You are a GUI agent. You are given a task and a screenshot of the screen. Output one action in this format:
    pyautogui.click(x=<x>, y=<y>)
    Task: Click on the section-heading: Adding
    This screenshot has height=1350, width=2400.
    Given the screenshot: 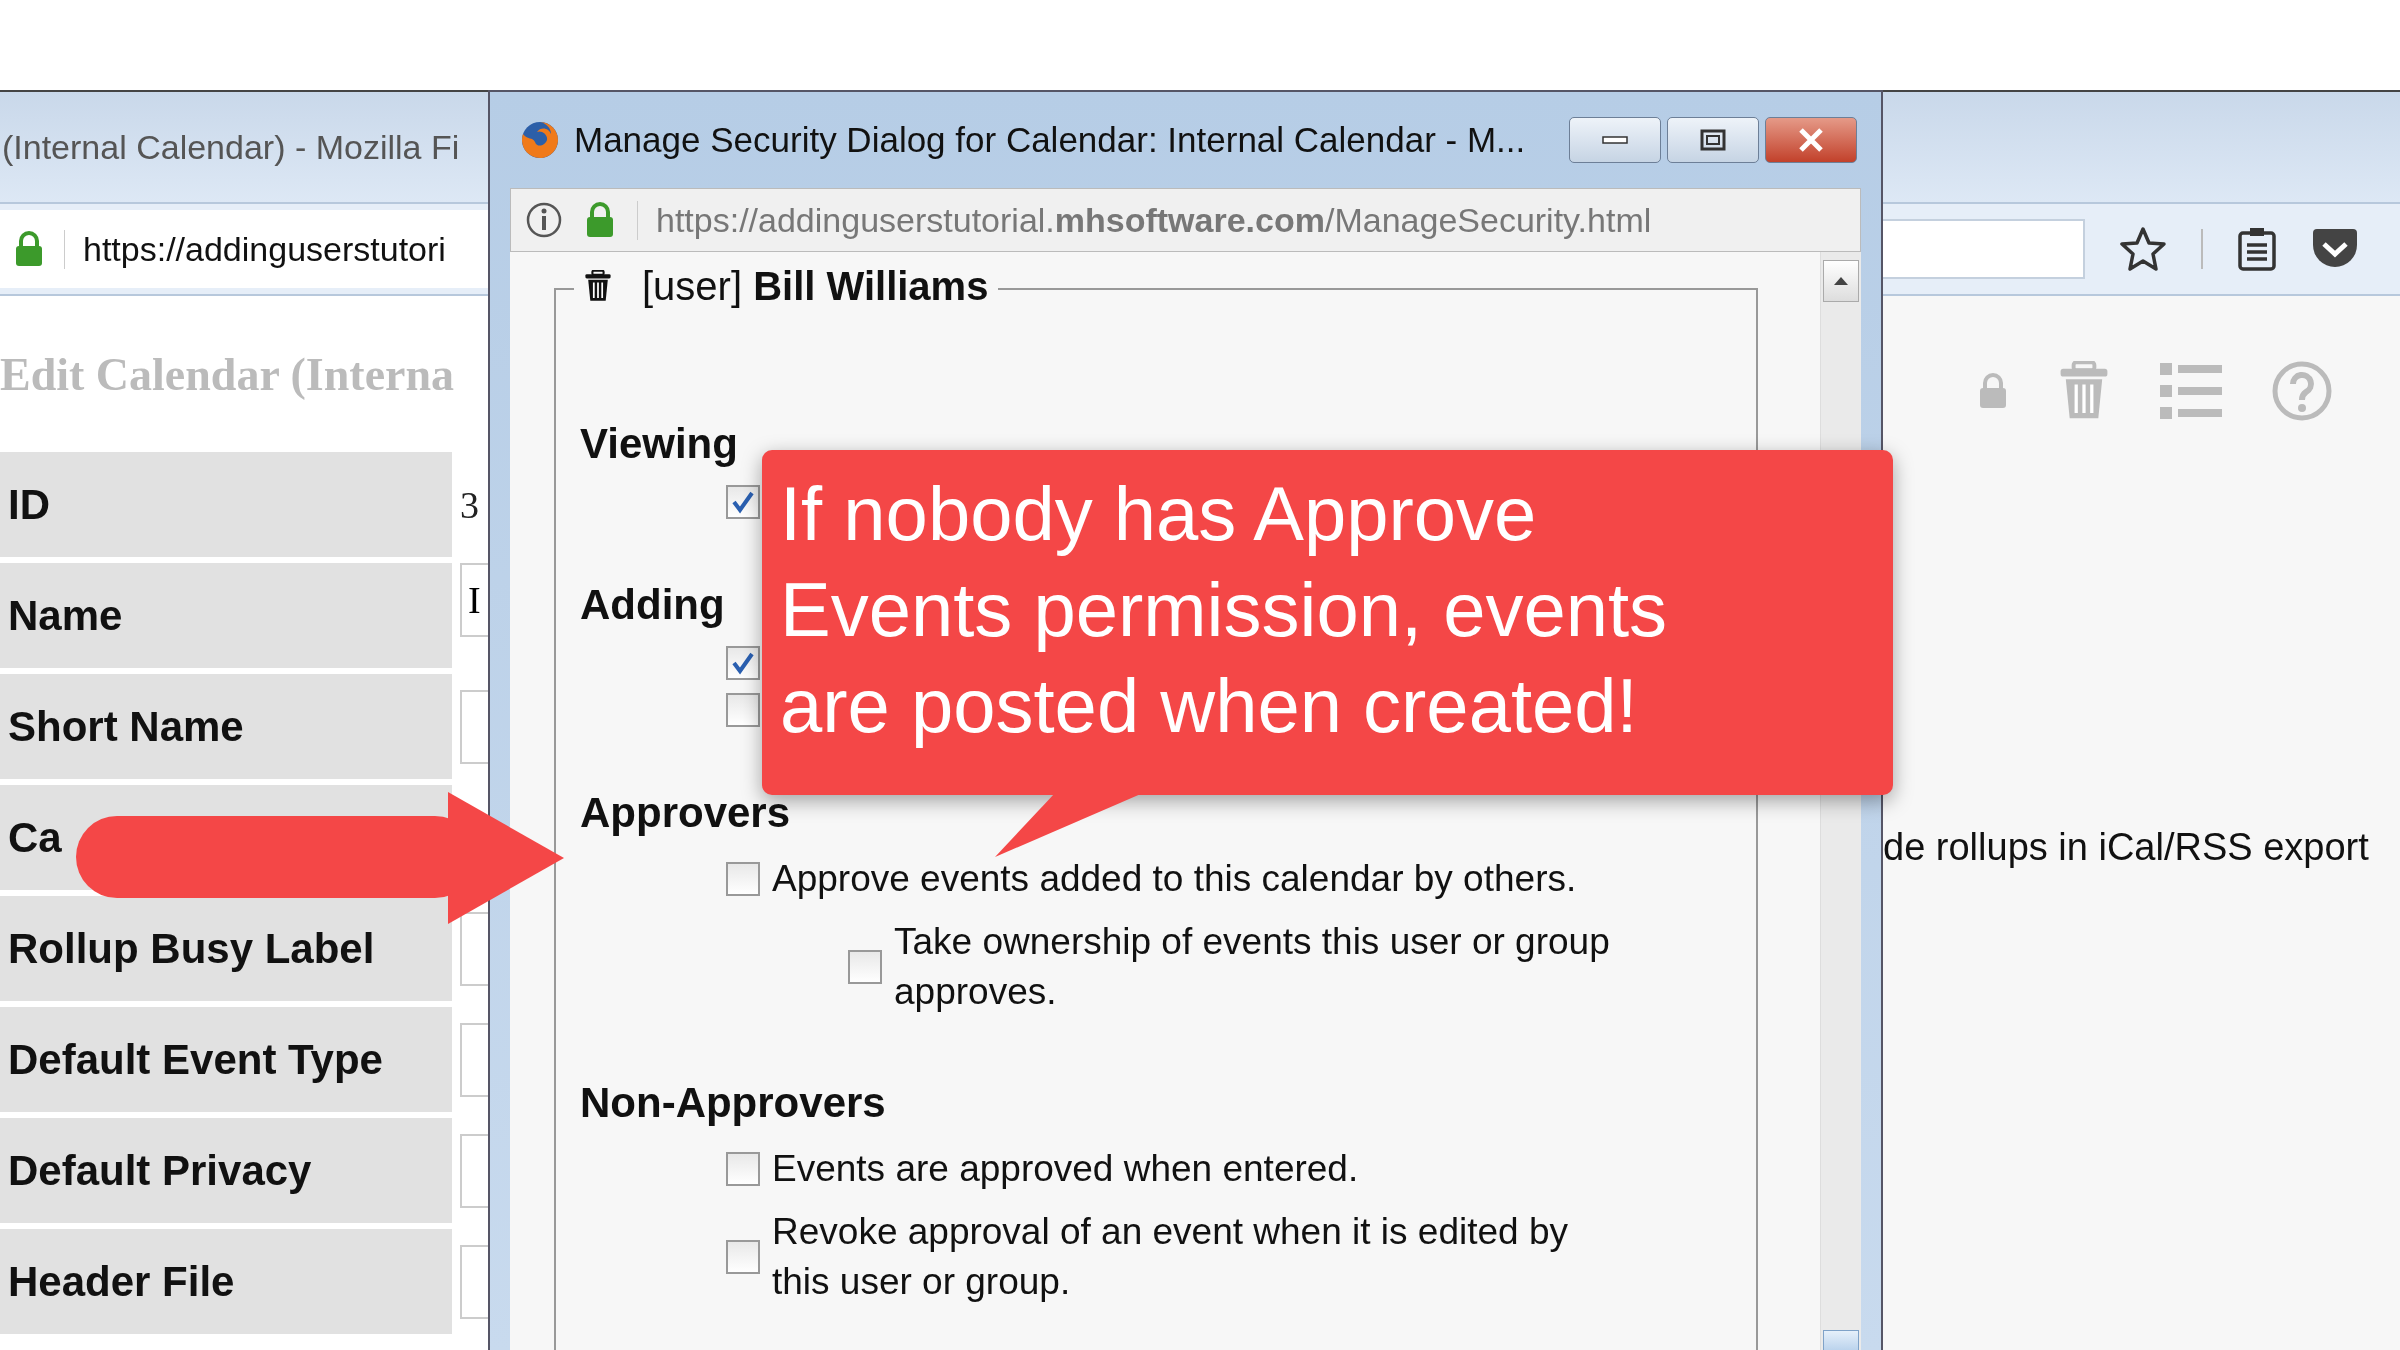 What is the action you would take?
    pyautogui.click(x=652, y=605)
    